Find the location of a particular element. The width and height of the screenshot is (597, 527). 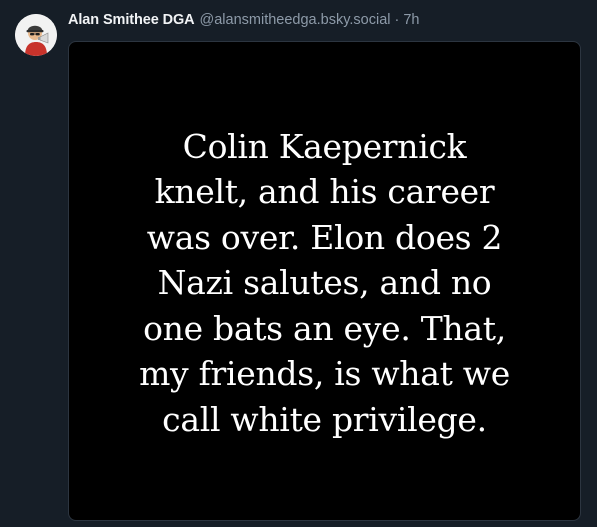

author-display-name: Alan Smithee DGA is located at coordinates (131, 20).